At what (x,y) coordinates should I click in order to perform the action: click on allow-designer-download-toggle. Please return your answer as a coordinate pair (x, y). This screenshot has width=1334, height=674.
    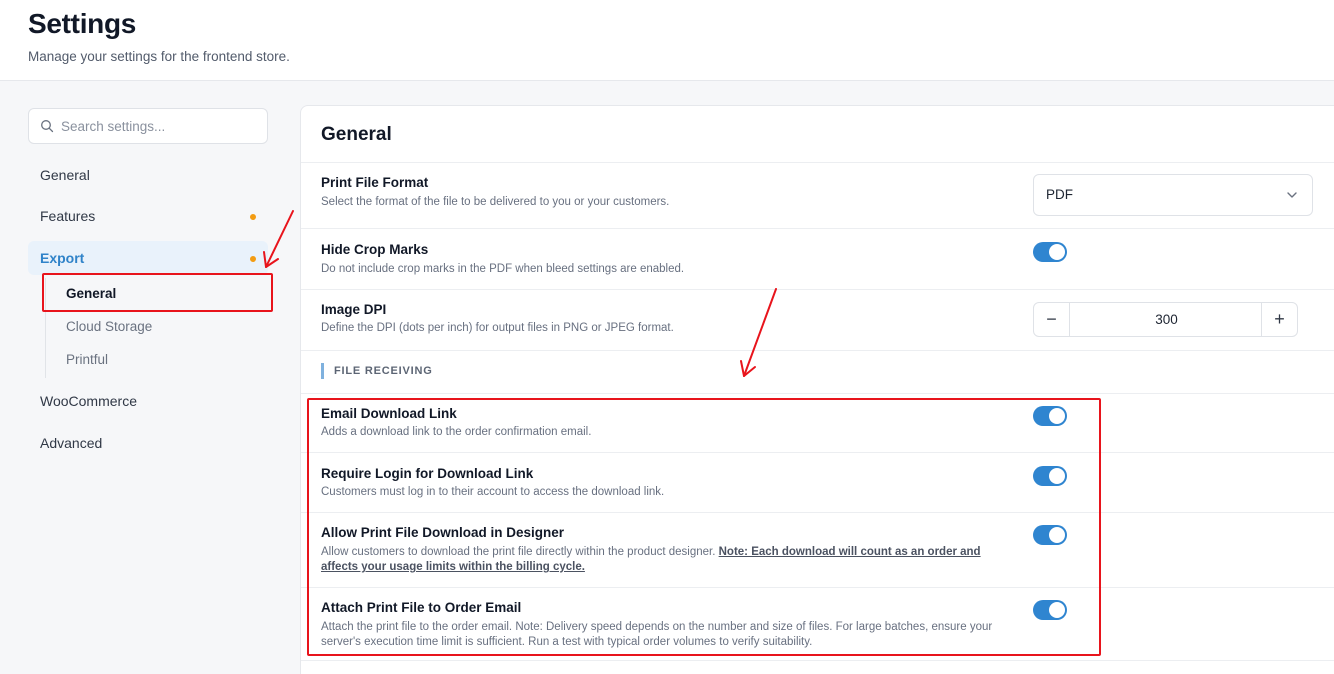
    Looking at the image, I should click on (1050, 535).